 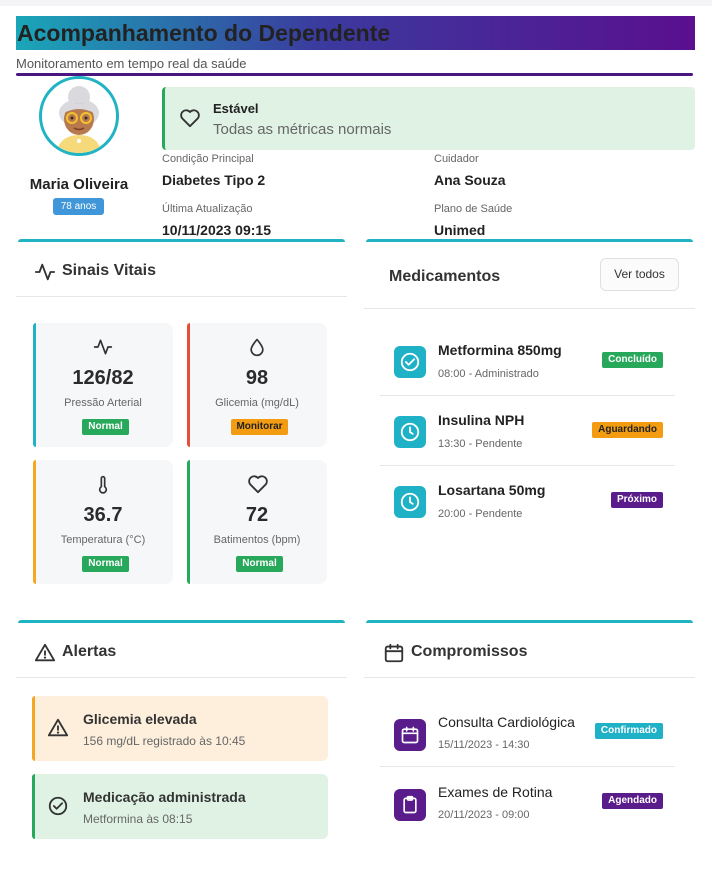 What do you see at coordinates (495, 792) in the screenshot?
I see `appointment-name: Exames de Rotina` at bounding box center [495, 792].